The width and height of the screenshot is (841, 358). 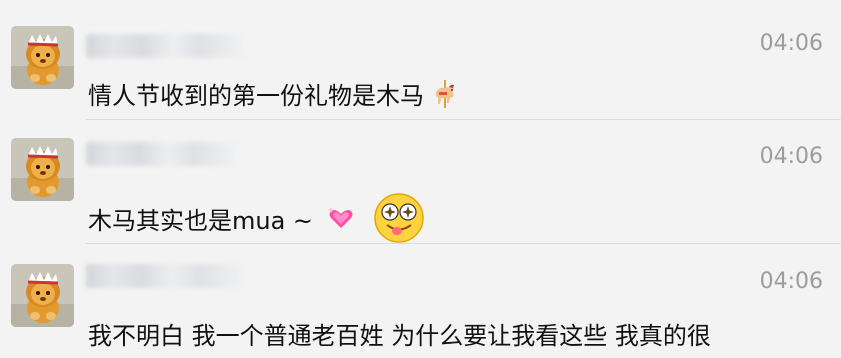 I want to click on message-text-content: 情人节收到的第一份礼物是木马, so click(x=256, y=96).